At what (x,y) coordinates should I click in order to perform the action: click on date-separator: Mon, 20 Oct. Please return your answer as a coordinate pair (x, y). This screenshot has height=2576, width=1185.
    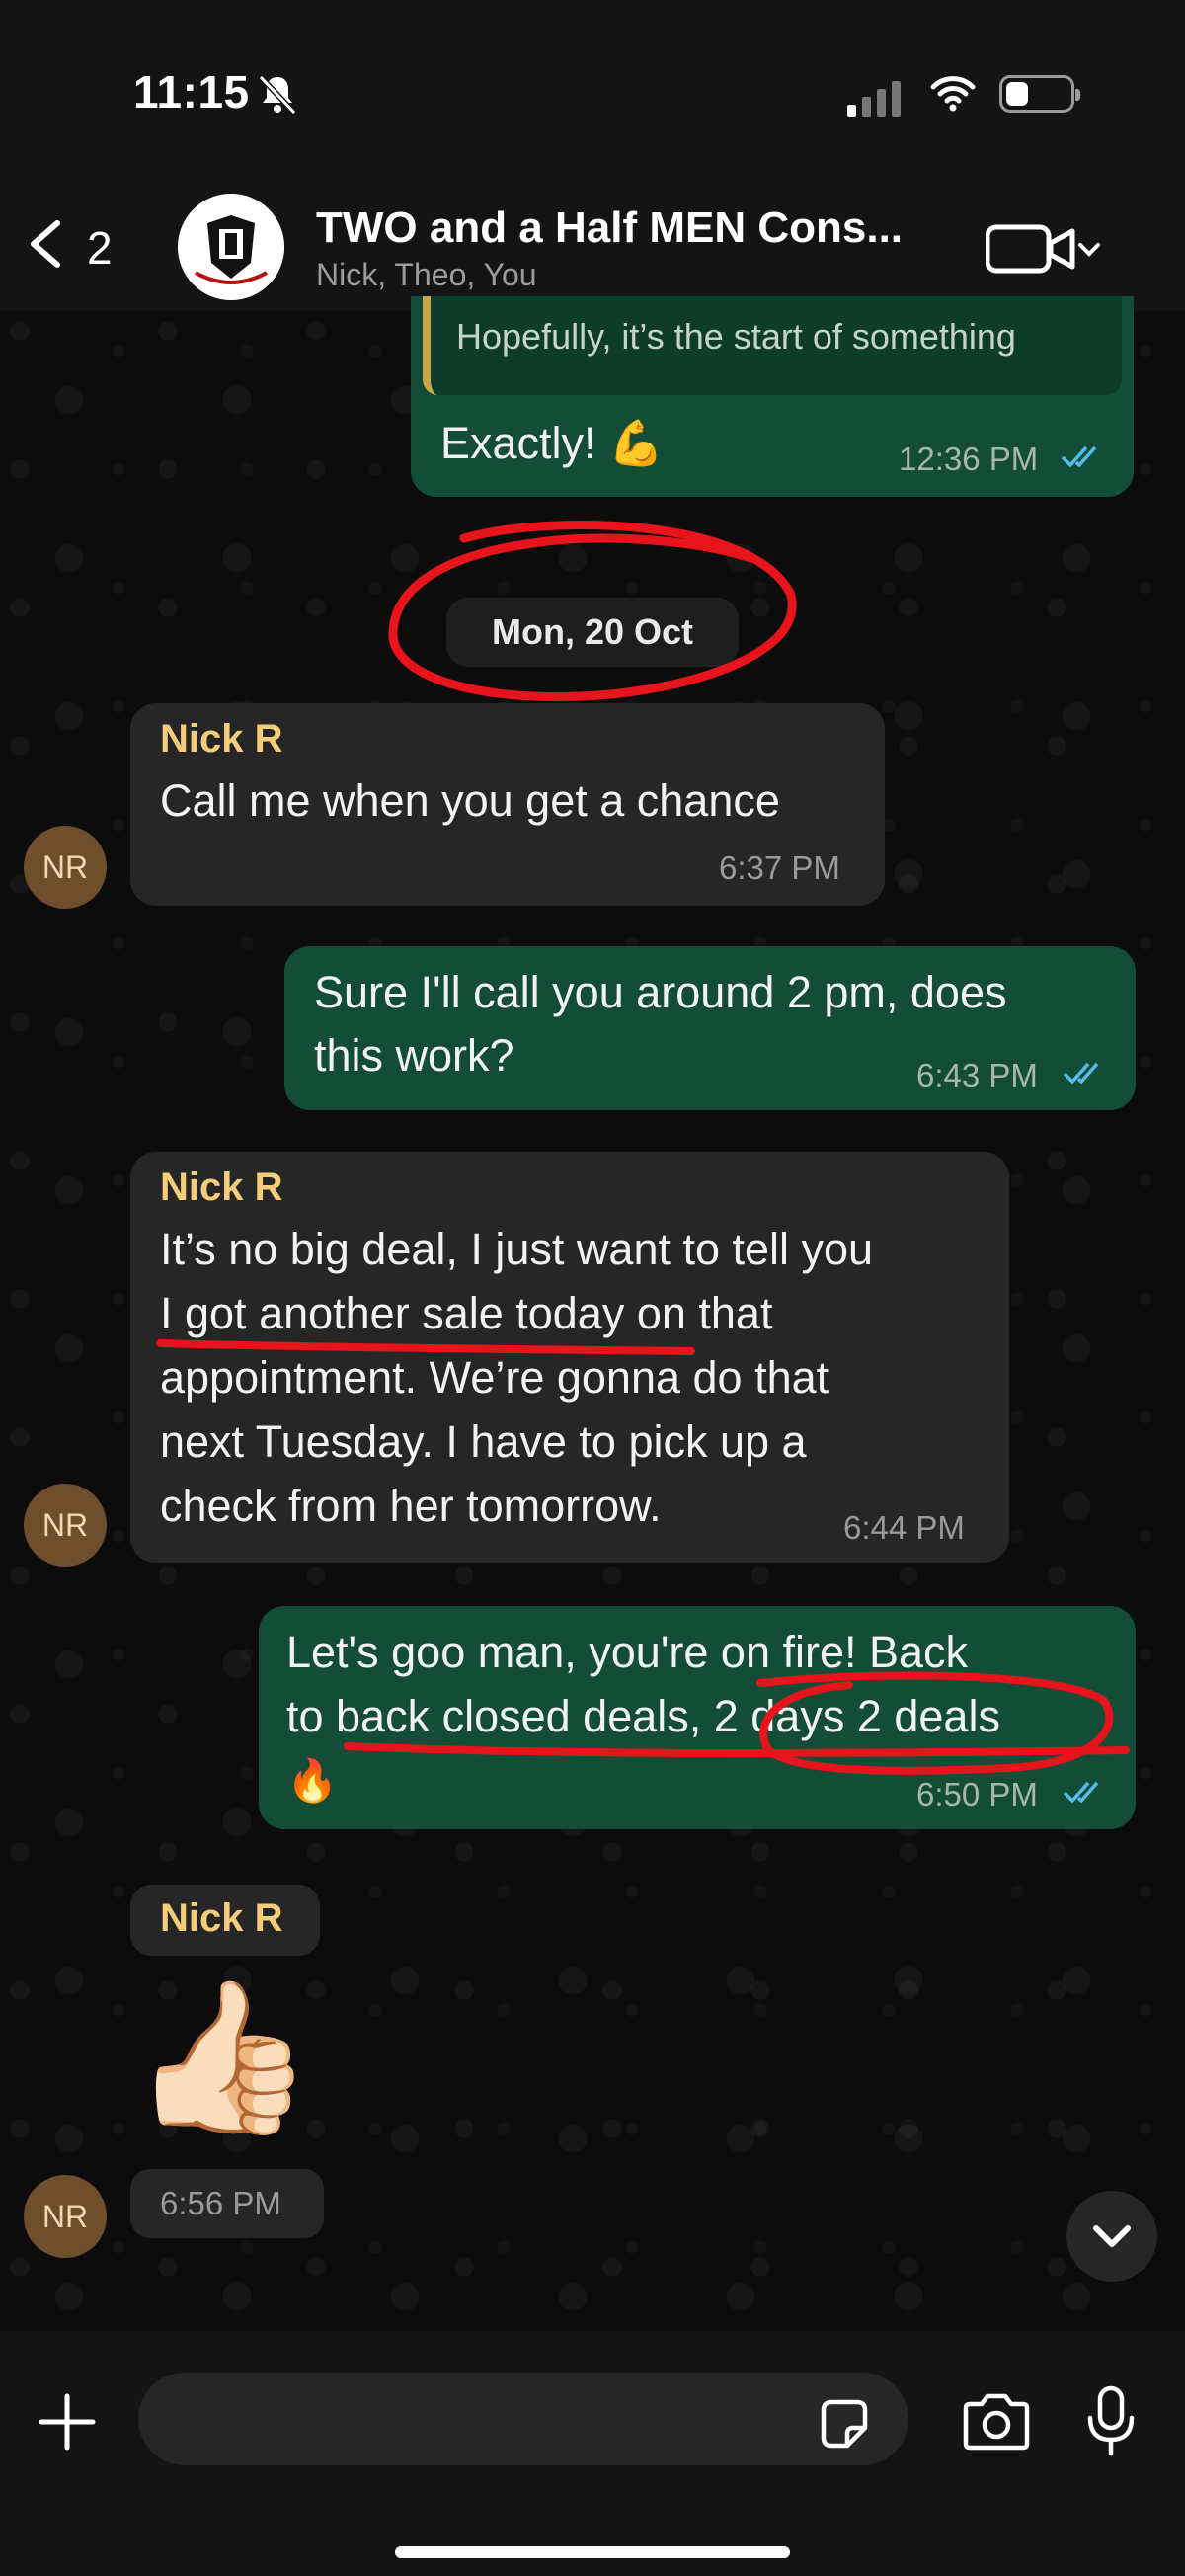
    Looking at the image, I should click on (592, 632).